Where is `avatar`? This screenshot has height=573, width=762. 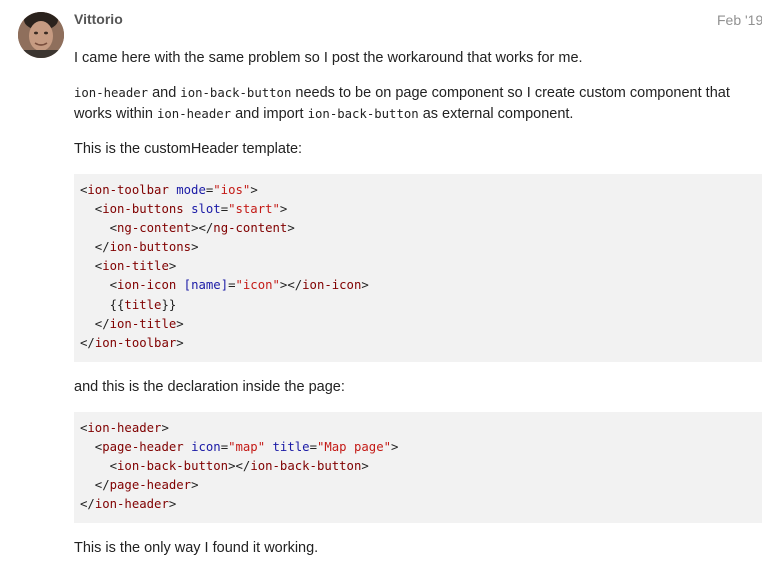 avatar is located at coordinates (41, 35).